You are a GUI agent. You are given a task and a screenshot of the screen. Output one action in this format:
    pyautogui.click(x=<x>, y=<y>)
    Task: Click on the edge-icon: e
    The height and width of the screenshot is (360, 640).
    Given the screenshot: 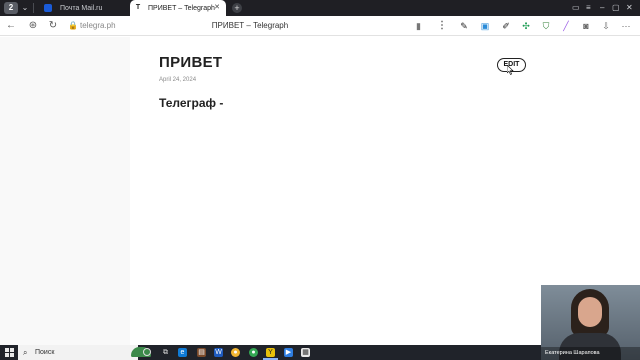 What is the action you would take?
    pyautogui.click(x=182, y=352)
    